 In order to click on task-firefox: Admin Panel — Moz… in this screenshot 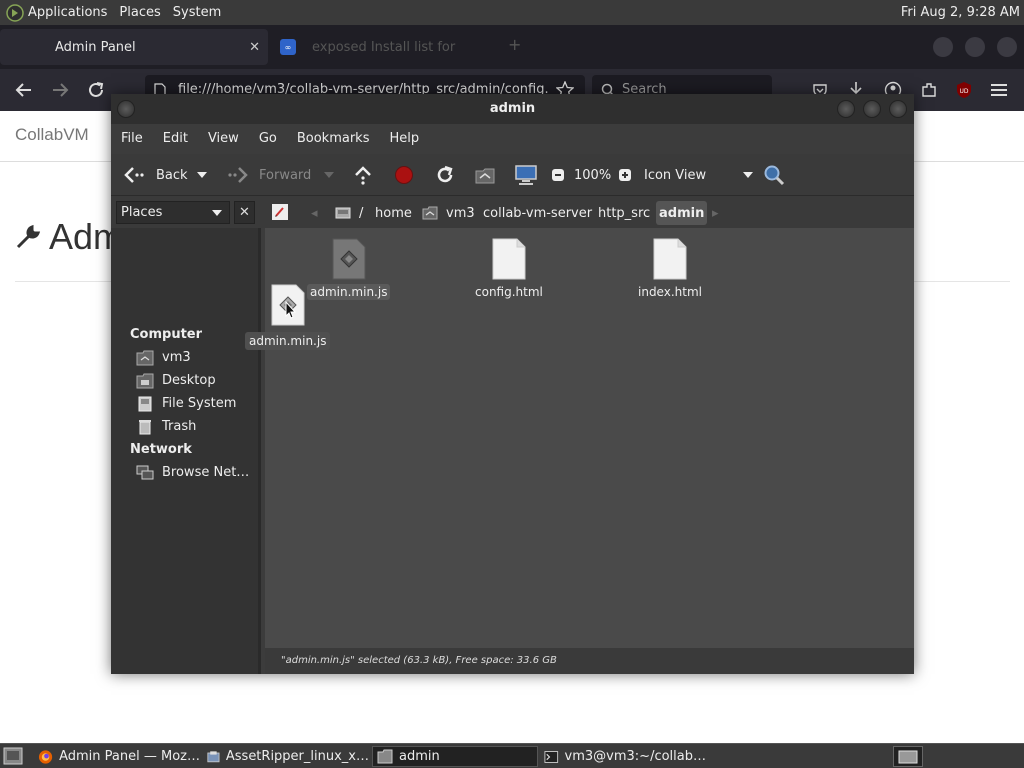, I will do `click(117, 756)`.